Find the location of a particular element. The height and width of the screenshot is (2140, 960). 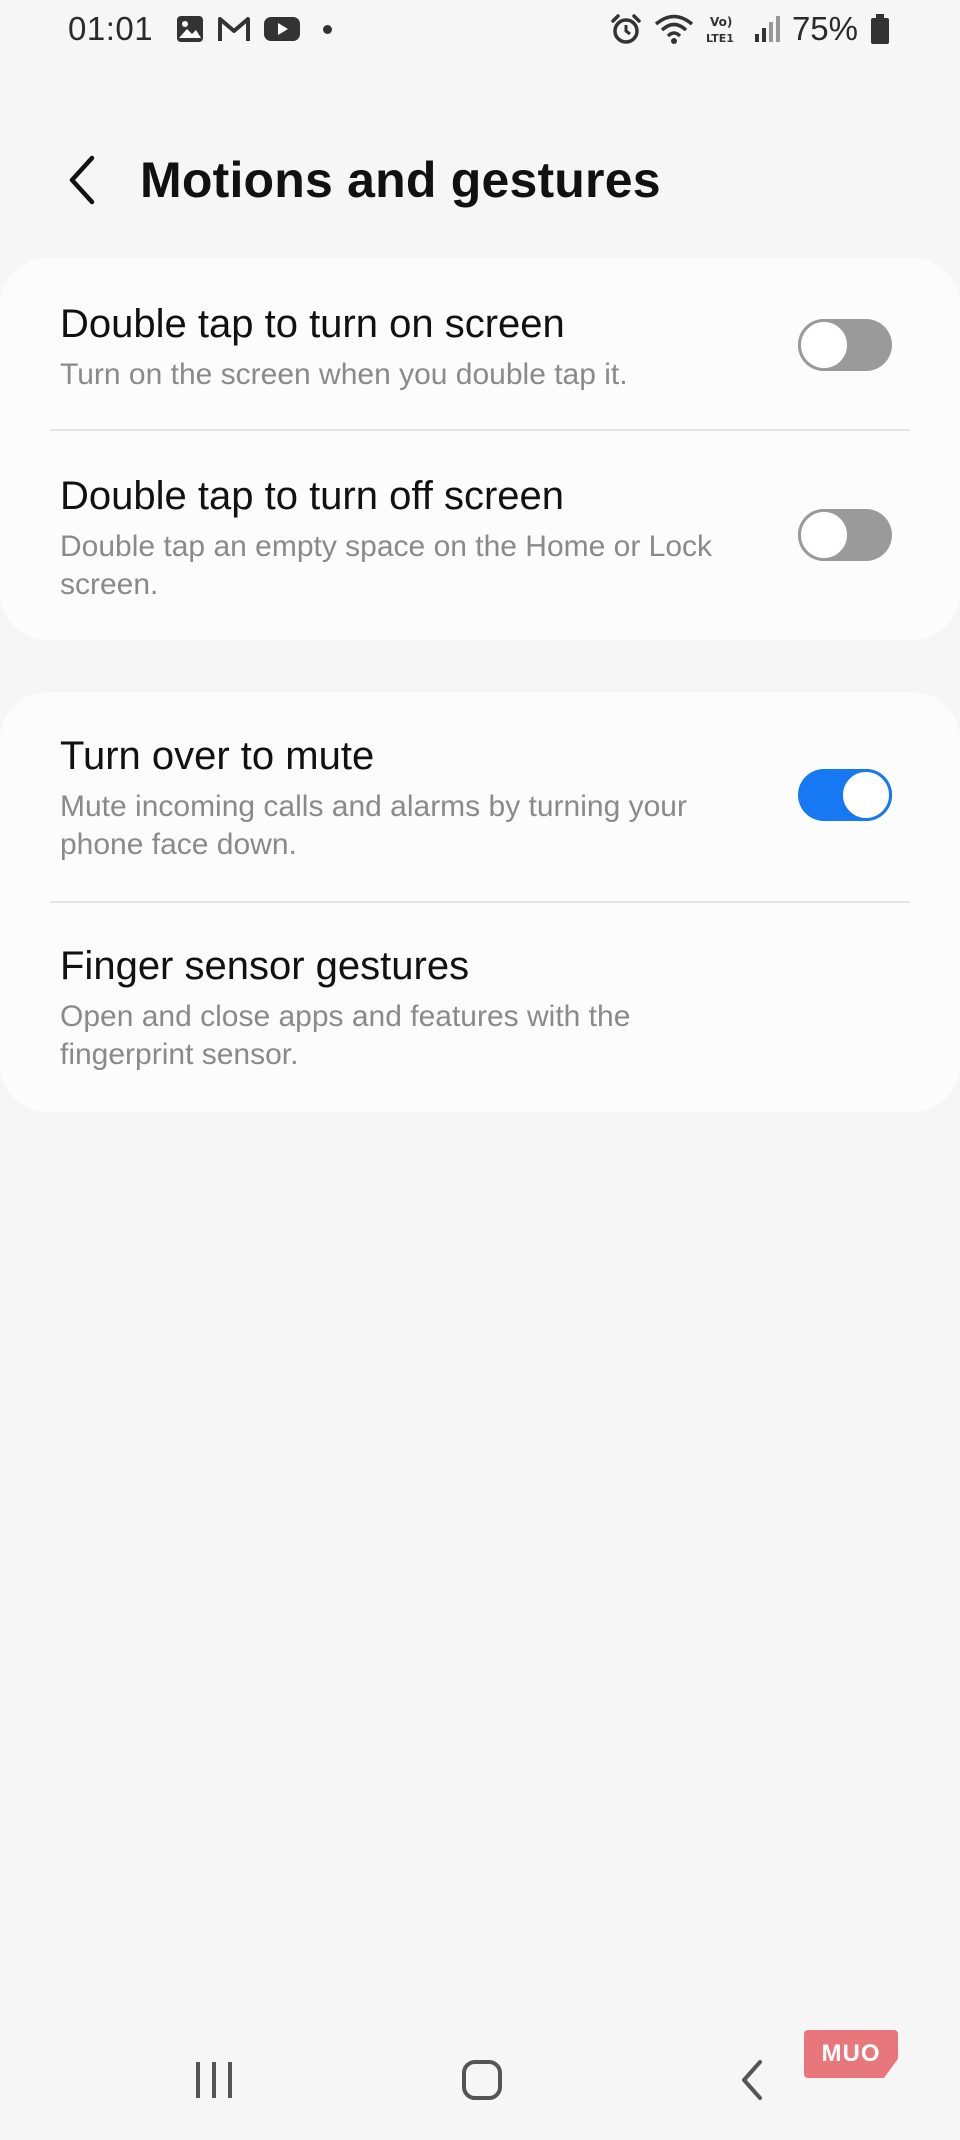

toggle-double-tap-off is located at coordinates (845, 535).